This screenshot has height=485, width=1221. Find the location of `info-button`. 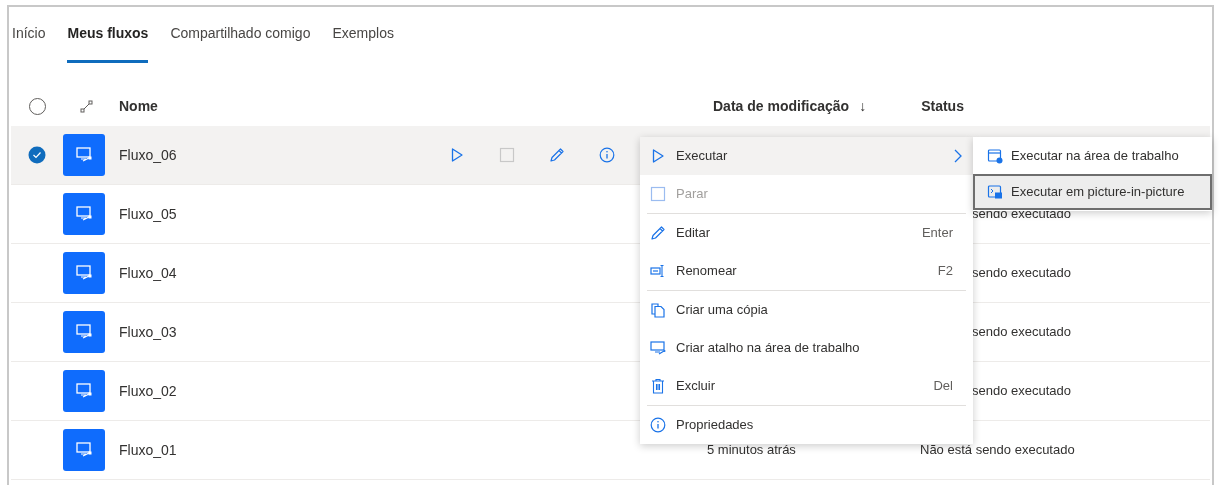

info-button is located at coordinates (607, 155).